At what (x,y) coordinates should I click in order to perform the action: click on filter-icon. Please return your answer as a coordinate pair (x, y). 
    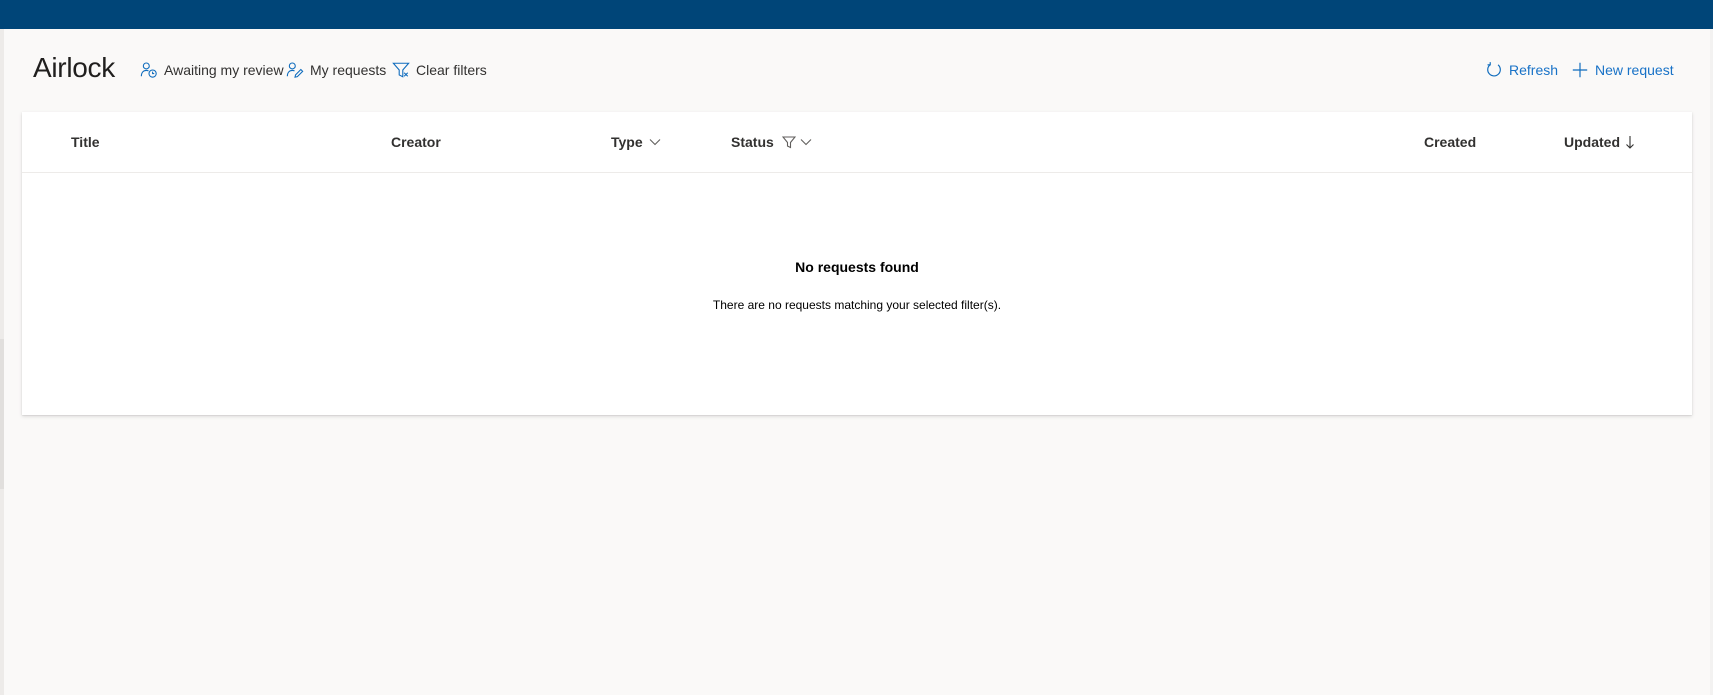
    Looking at the image, I should click on (788, 142).